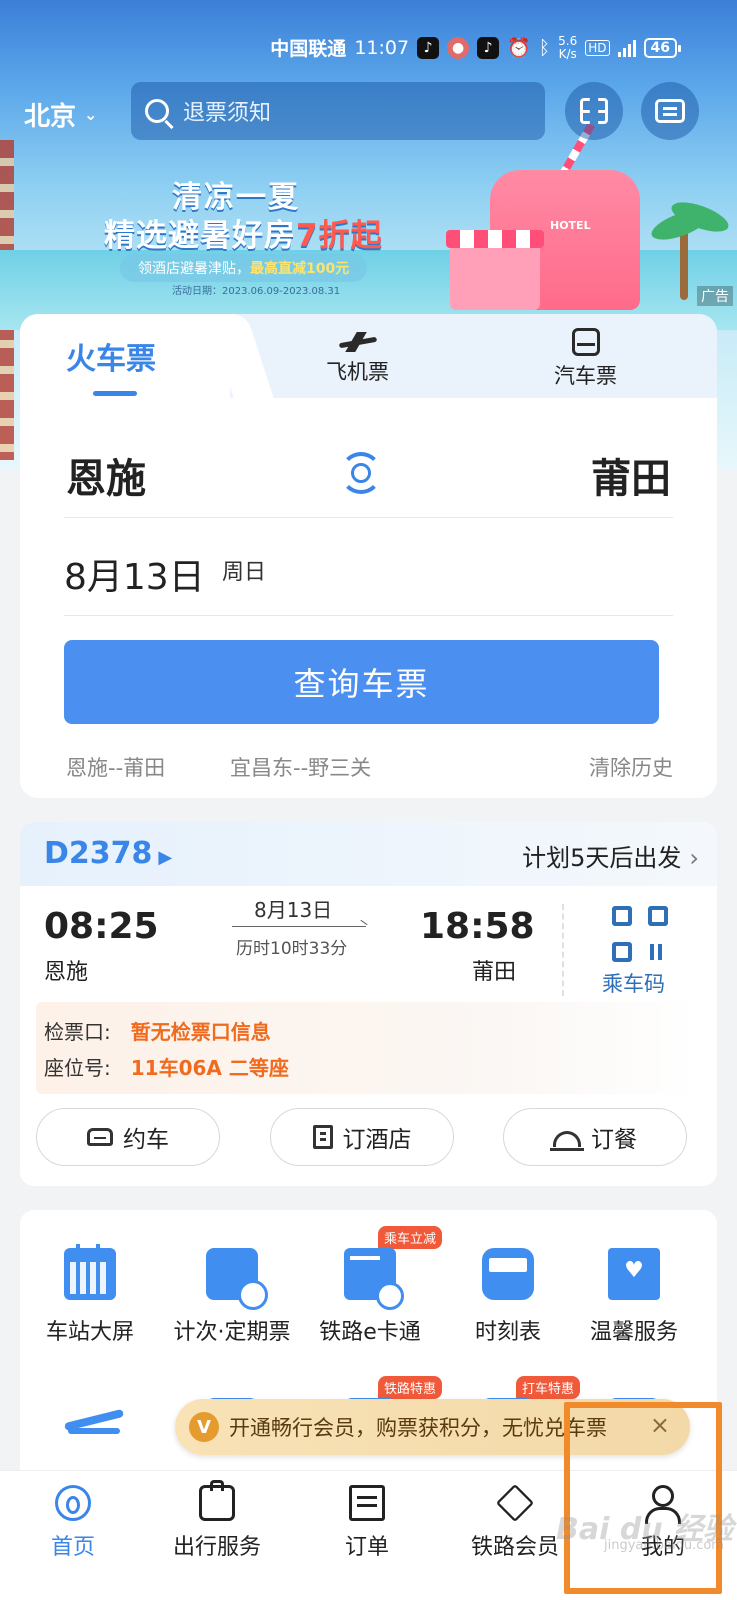 This screenshot has height=1600, width=737. I want to click on search-placeholder: 退票须知, so click(227, 113).